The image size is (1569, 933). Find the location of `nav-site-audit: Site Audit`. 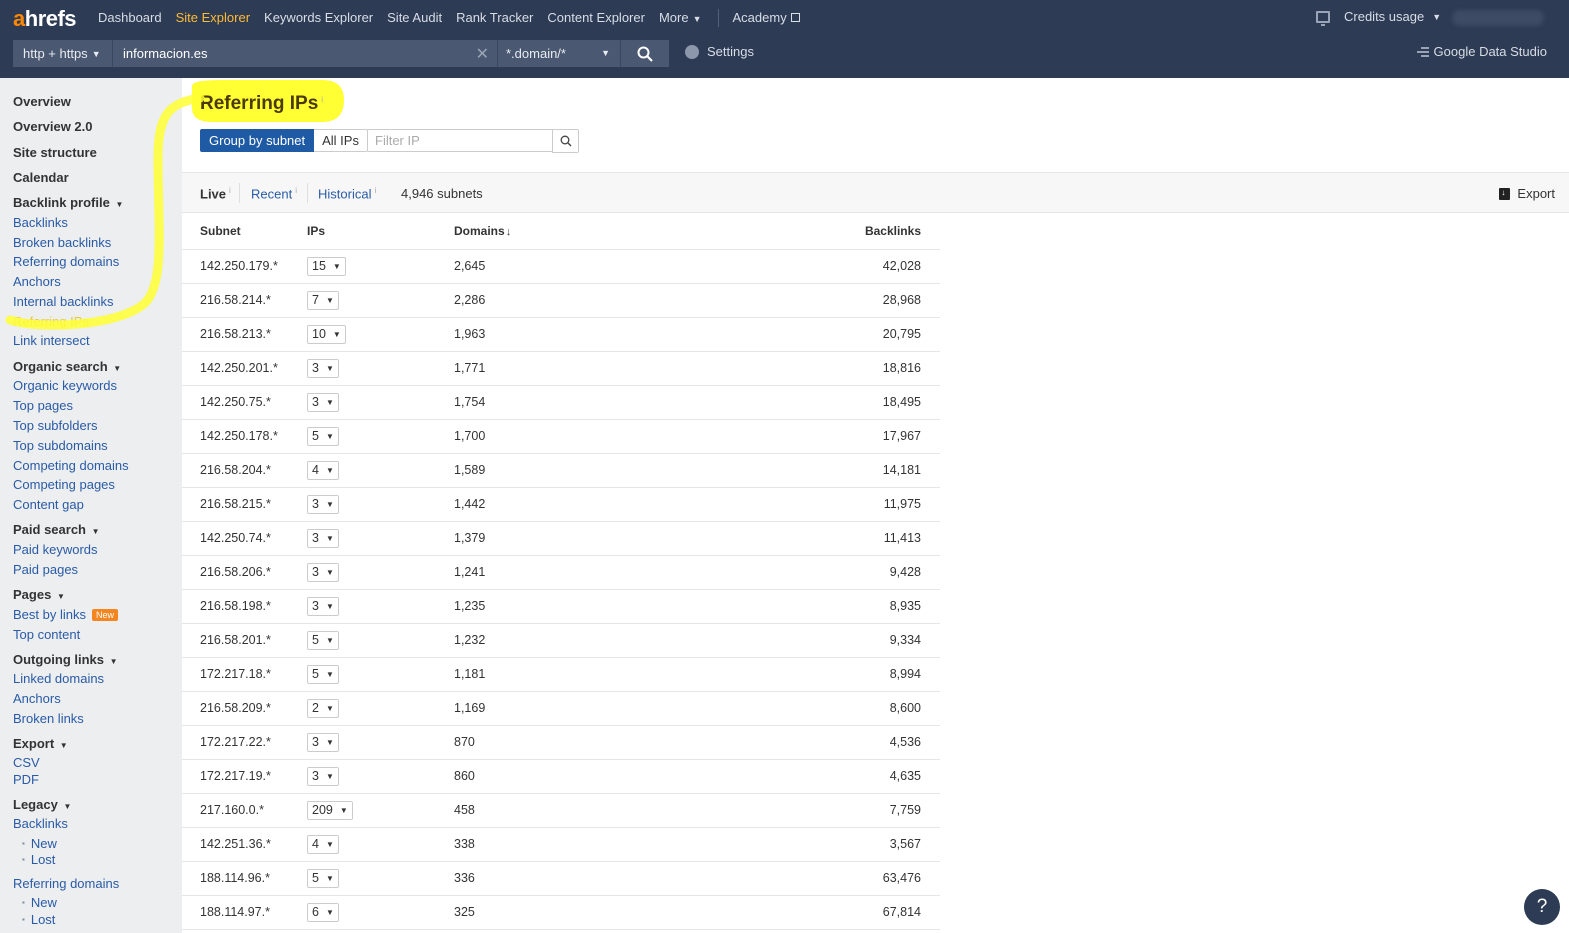

nav-site-audit: Site Audit is located at coordinates (414, 17).